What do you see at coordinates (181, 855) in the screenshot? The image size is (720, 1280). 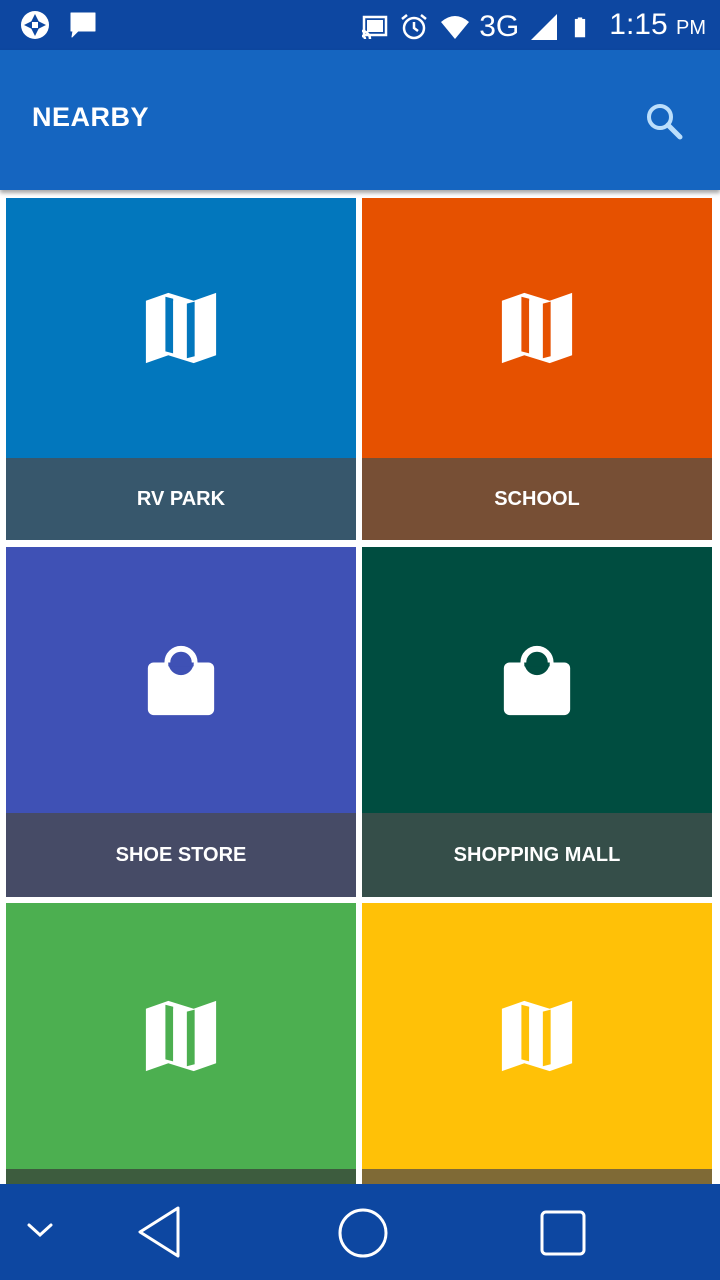 I see `tile-label: SHOE STORE` at bounding box center [181, 855].